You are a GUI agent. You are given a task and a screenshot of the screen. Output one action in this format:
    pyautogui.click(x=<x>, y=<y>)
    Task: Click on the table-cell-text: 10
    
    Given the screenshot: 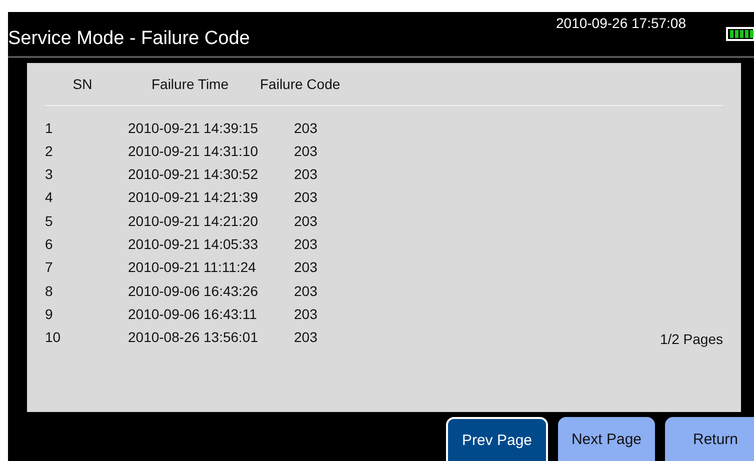 What is the action you would take?
    pyautogui.click(x=53, y=337)
    